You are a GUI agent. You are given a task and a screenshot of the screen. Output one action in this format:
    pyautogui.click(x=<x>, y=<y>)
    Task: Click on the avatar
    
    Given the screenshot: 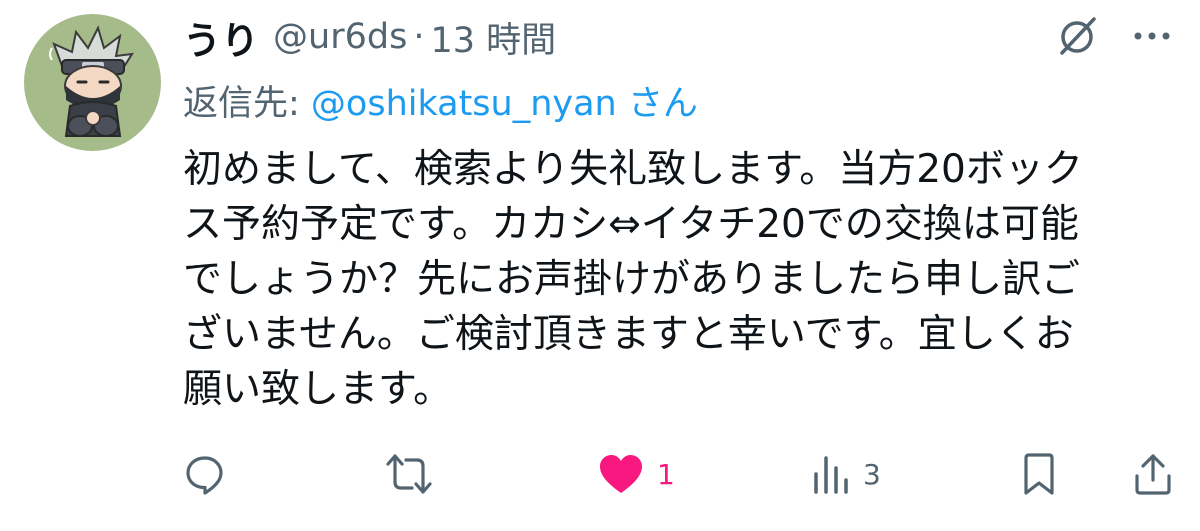 What is the action you would take?
    pyautogui.click(x=92, y=82)
    